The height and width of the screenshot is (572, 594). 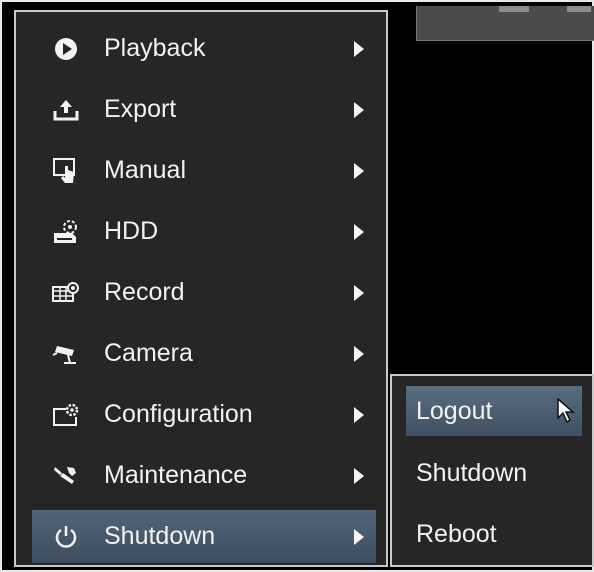 I want to click on shutdown-submenu: Logout Shutdown Reboot, so click(x=492, y=470).